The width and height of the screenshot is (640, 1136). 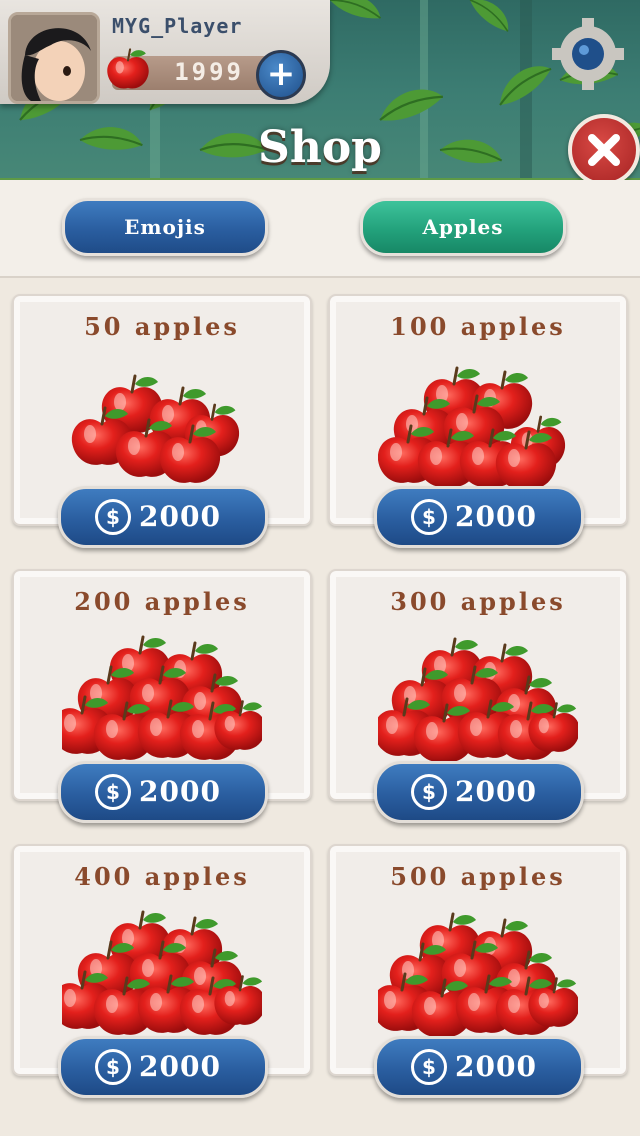 What do you see at coordinates (478, 601) in the screenshot?
I see `item-title: 300 apples` at bounding box center [478, 601].